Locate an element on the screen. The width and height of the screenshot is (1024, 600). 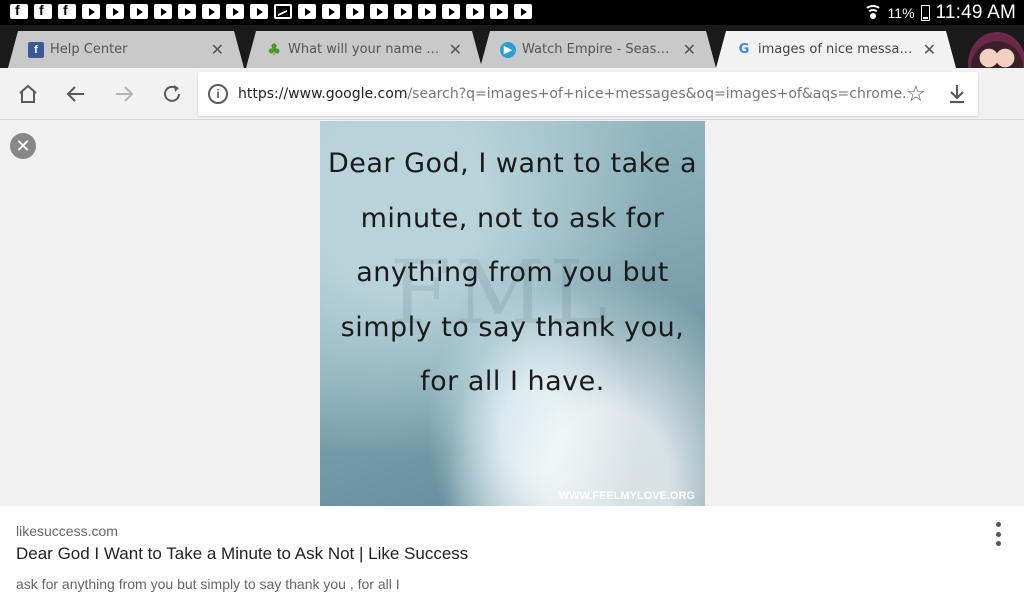
play-icon: ▶ is located at coordinates (508, 50).